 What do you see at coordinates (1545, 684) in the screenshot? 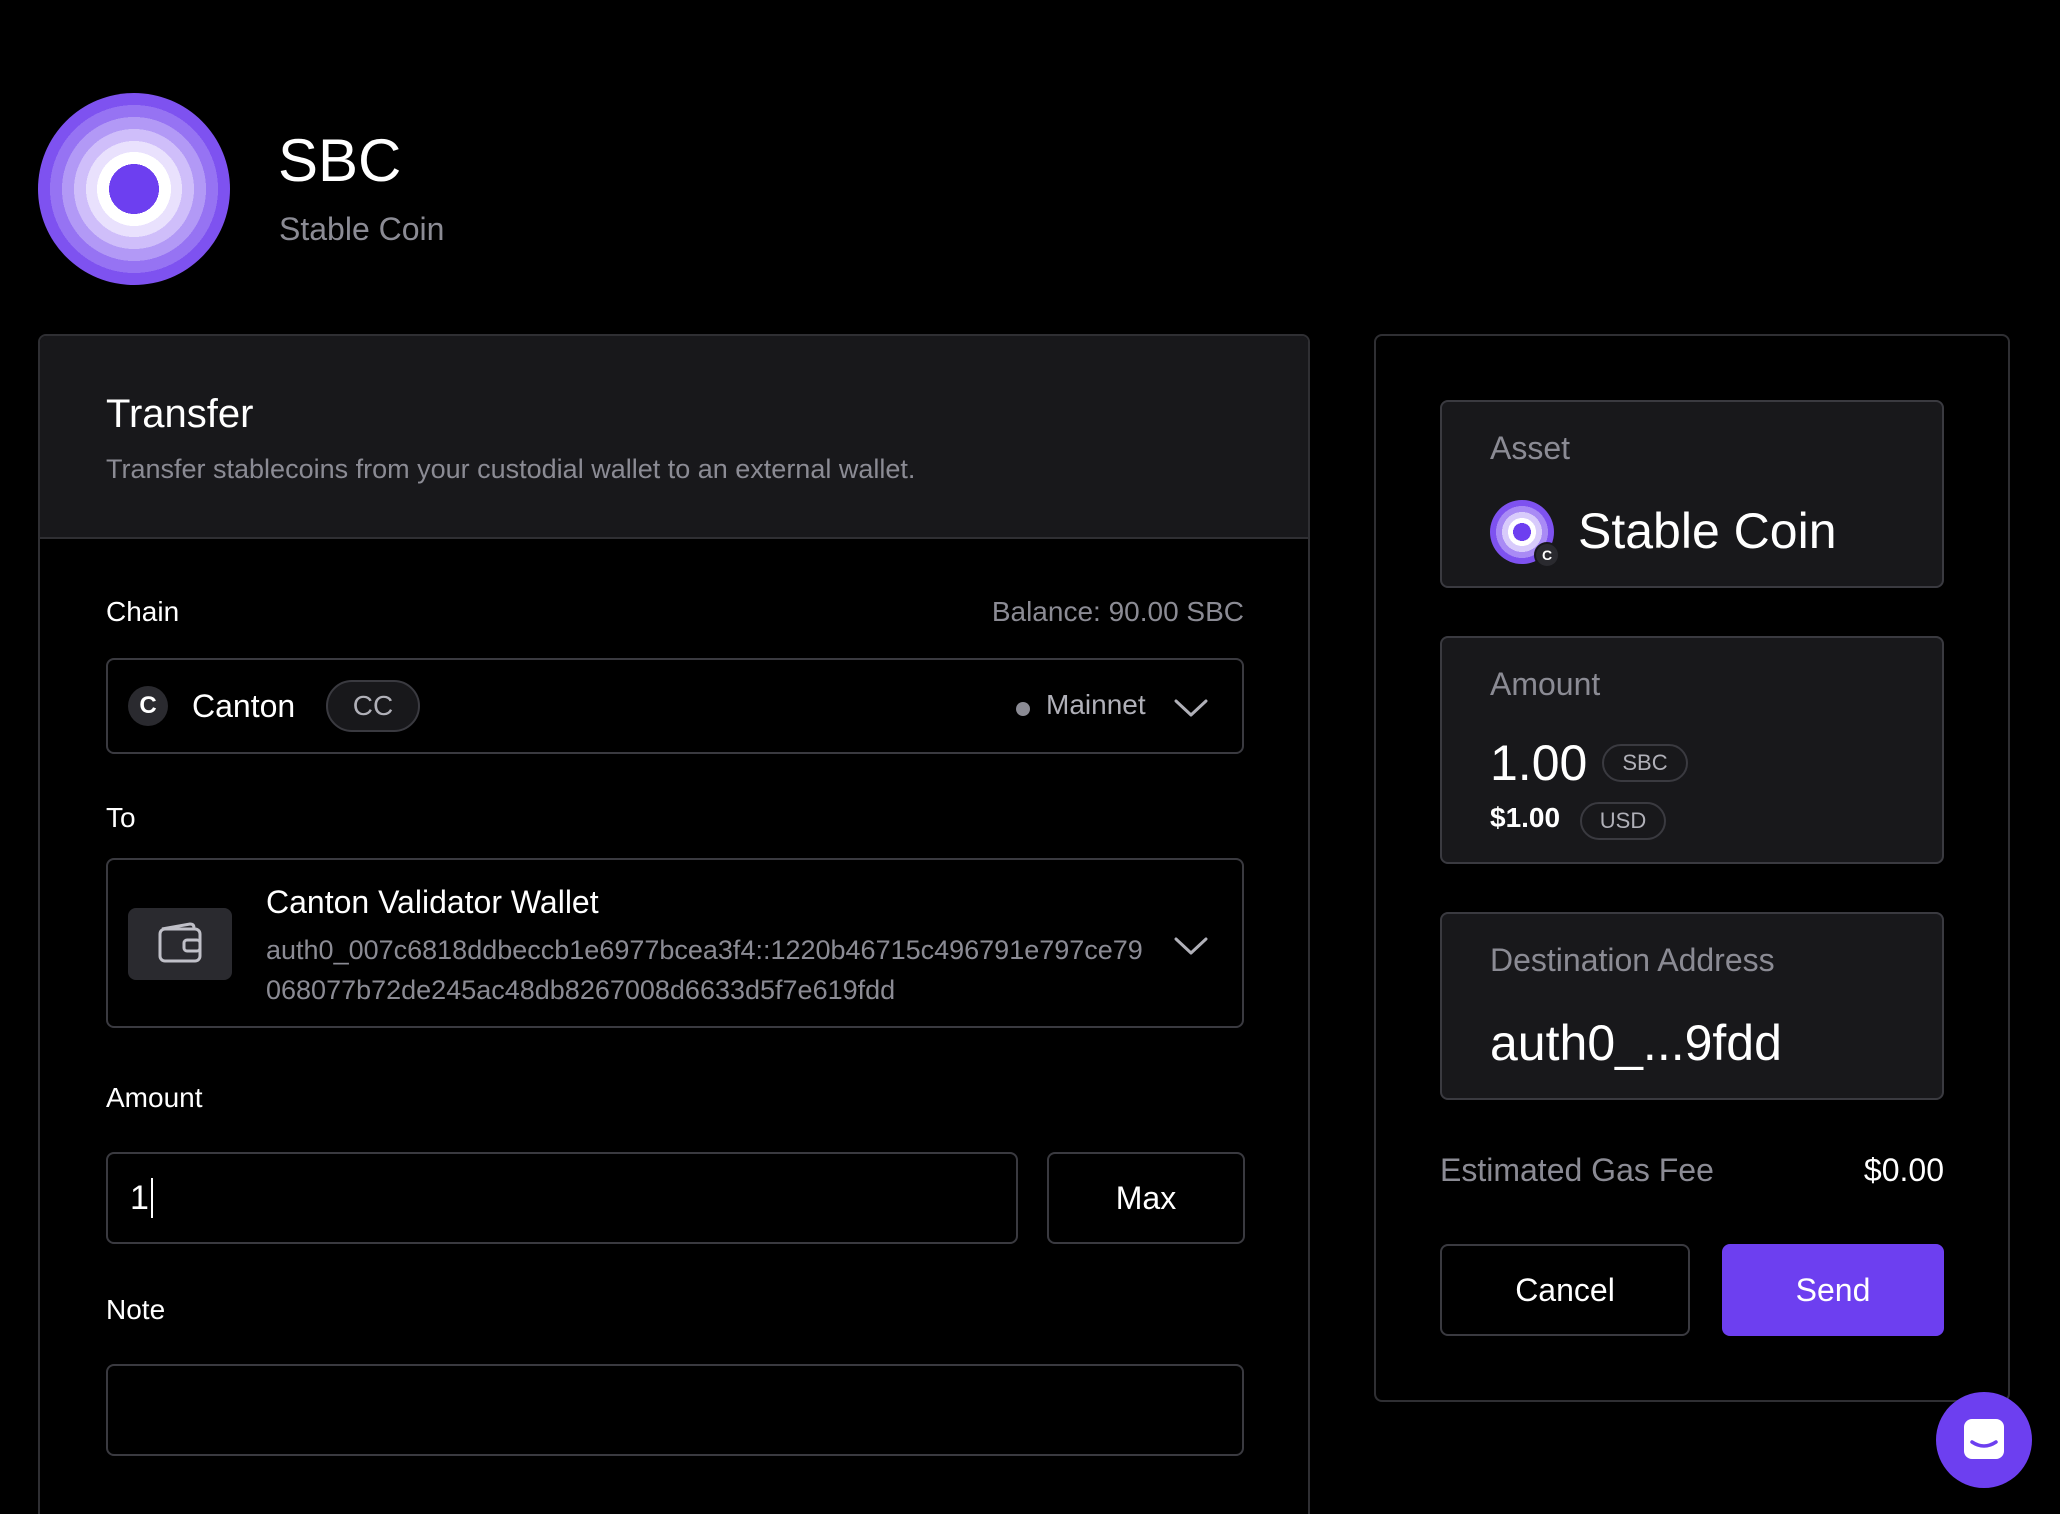
I see `amount-summary-label: Amount` at bounding box center [1545, 684].